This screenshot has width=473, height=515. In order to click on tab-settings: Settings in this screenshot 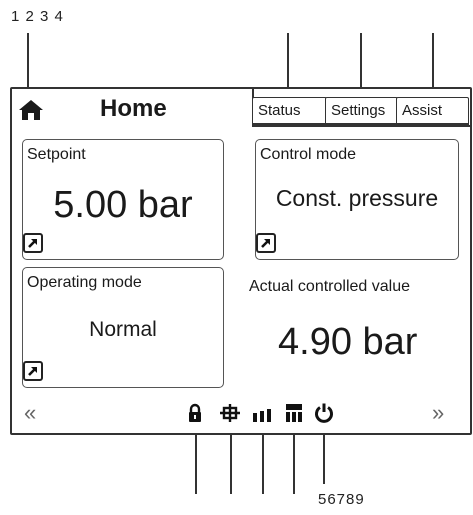, I will do `click(361, 111)`.